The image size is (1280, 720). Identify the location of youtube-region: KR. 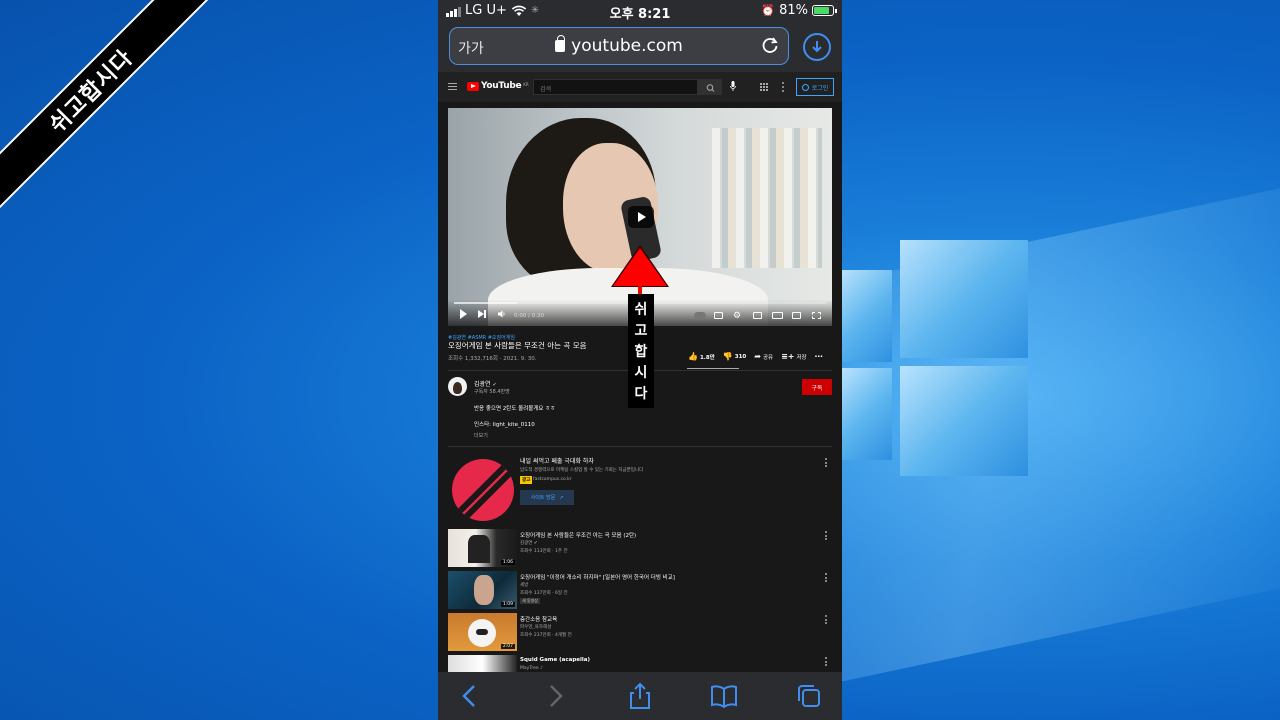
(526, 84).